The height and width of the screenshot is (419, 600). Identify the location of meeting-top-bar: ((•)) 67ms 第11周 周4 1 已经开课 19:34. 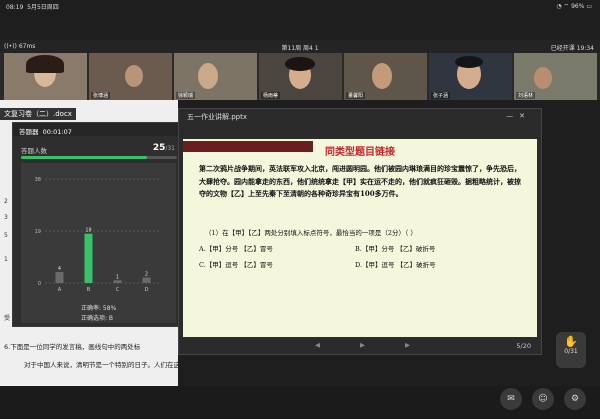
(300, 46).